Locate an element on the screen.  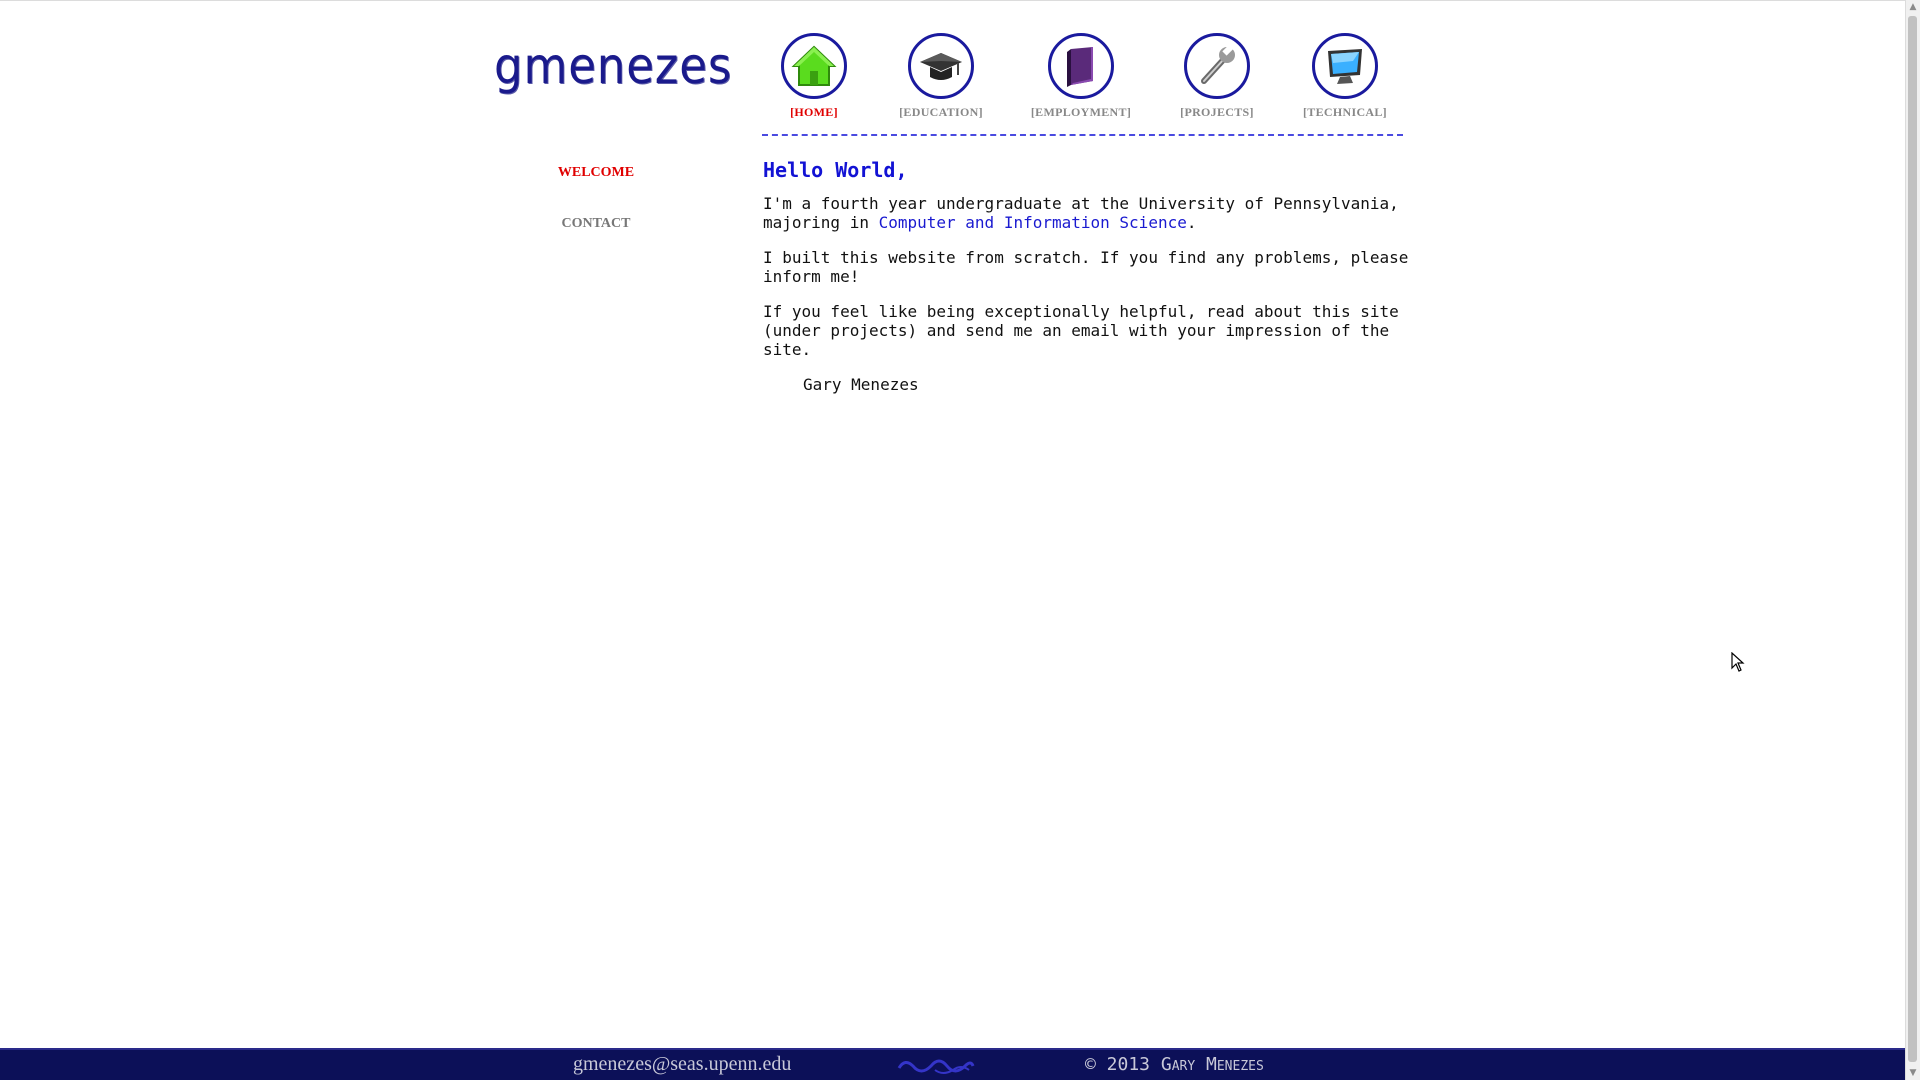
vertical-scrollbar: ▲ ▼ is located at coordinates (1912, 540).